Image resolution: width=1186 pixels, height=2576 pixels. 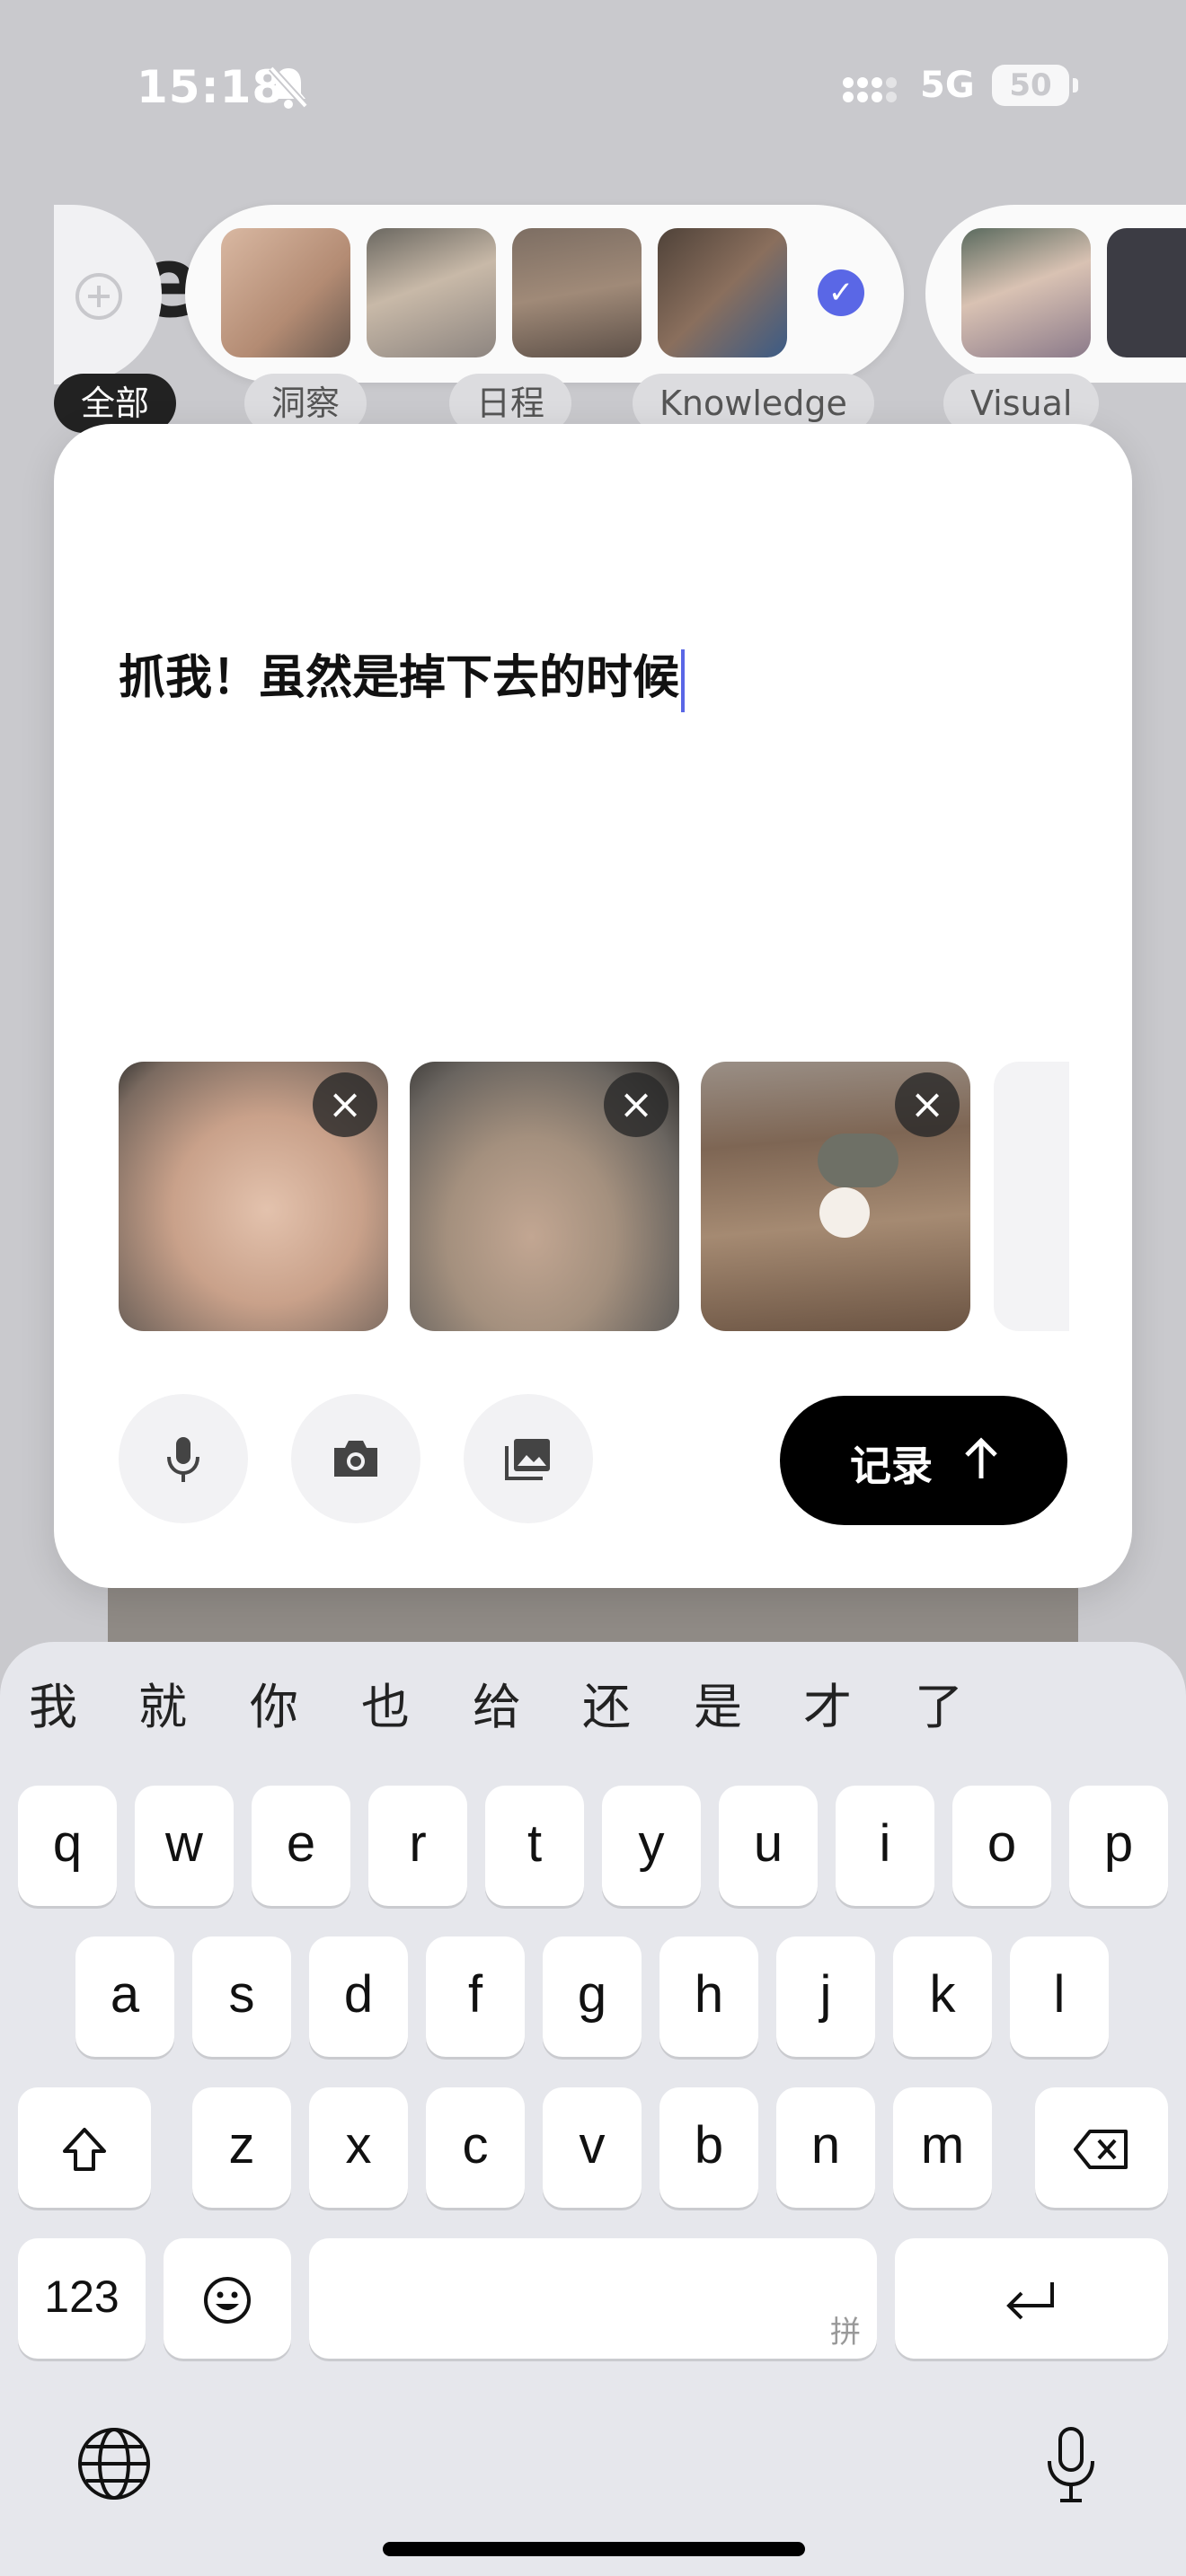 I want to click on candidate-word: 是, so click(x=718, y=1702).